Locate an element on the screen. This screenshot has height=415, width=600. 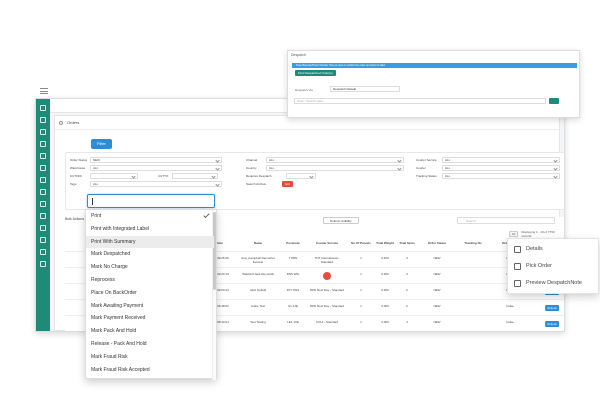
dropdown-option: Mark Payment Received is located at coordinates (150, 318).